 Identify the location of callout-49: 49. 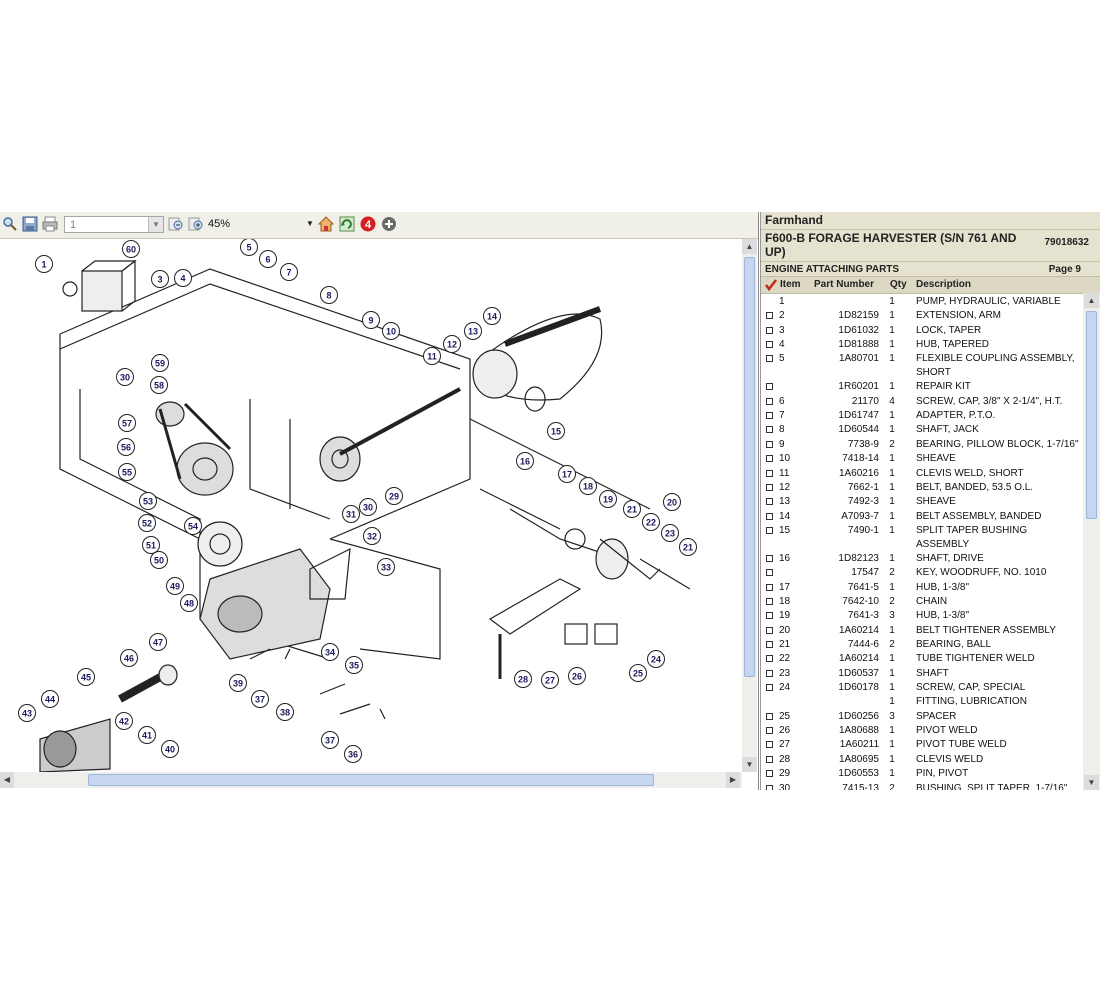
(175, 586).